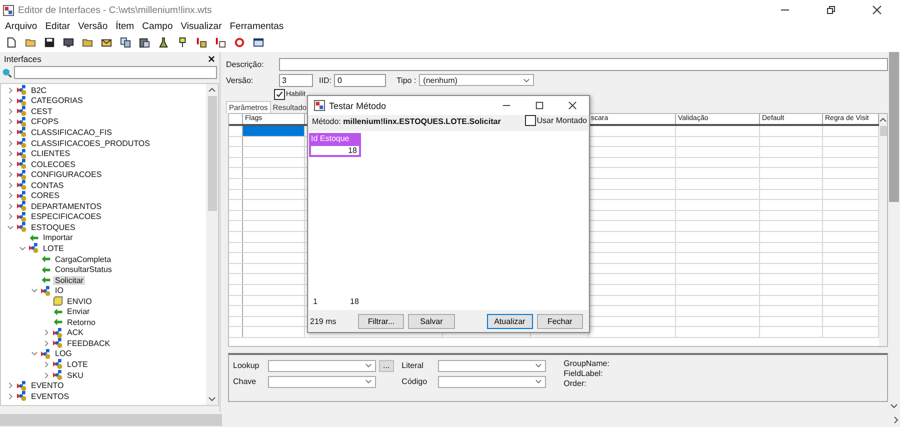 This screenshot has width=900, height=427. Describe the element at coordinates (83, 269) in the screenshot. I see `tree-item: ConsultarStatus` at that location.